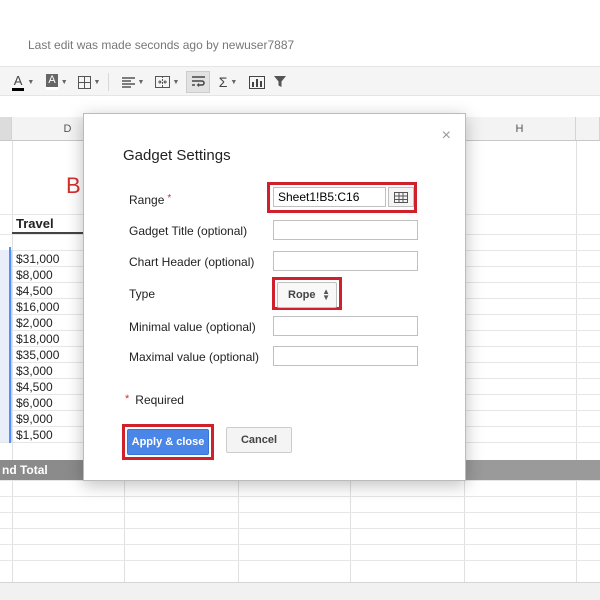 The height and width of the screenshot is (600, 600). Describe the element at coordinates (302, 295) in the screenshot. I see `type-select-value: Rope` at that location.